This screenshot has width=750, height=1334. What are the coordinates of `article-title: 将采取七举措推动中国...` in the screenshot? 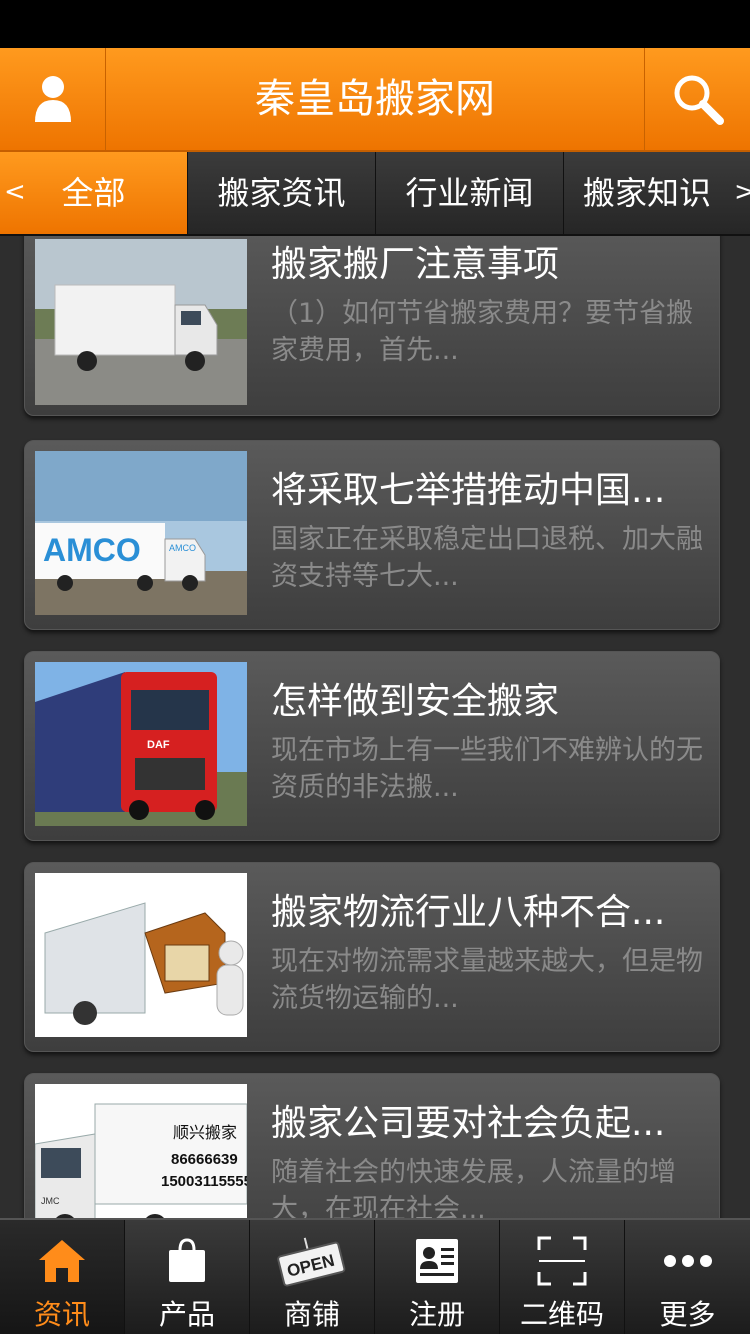 It's located at (468, 490).